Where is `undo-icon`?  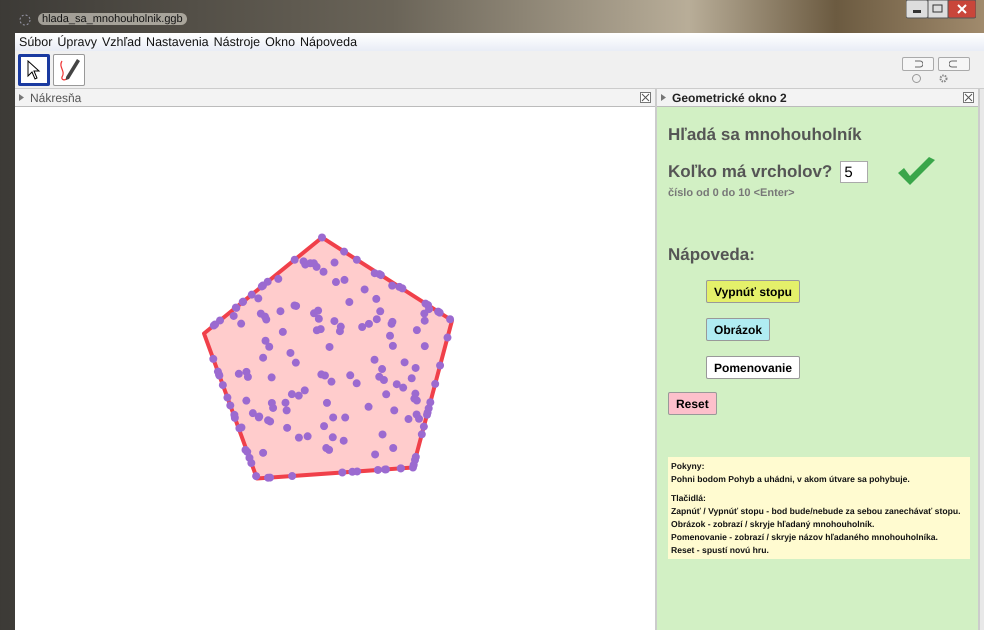
undo-icon is located at coordinates (918, 64).